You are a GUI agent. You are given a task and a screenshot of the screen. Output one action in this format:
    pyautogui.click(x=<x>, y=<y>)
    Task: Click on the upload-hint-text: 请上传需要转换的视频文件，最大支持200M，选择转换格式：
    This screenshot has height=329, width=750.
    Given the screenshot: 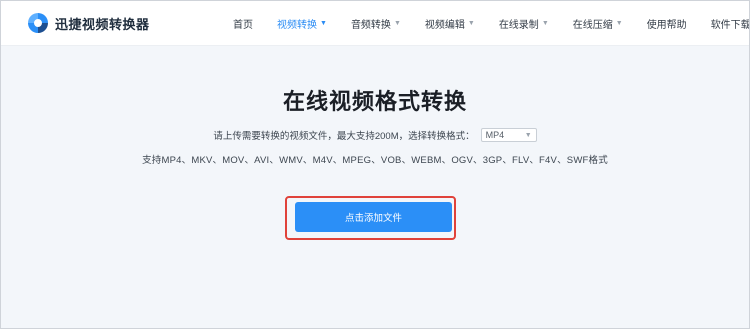 What is the action you would take?
    pyautogui.click(x=344, y=136)
    